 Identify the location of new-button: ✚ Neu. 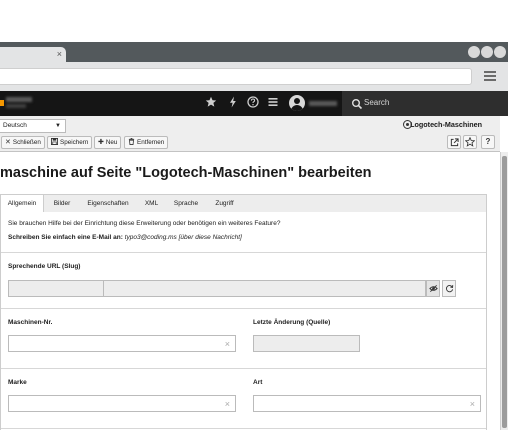
(108, 142).